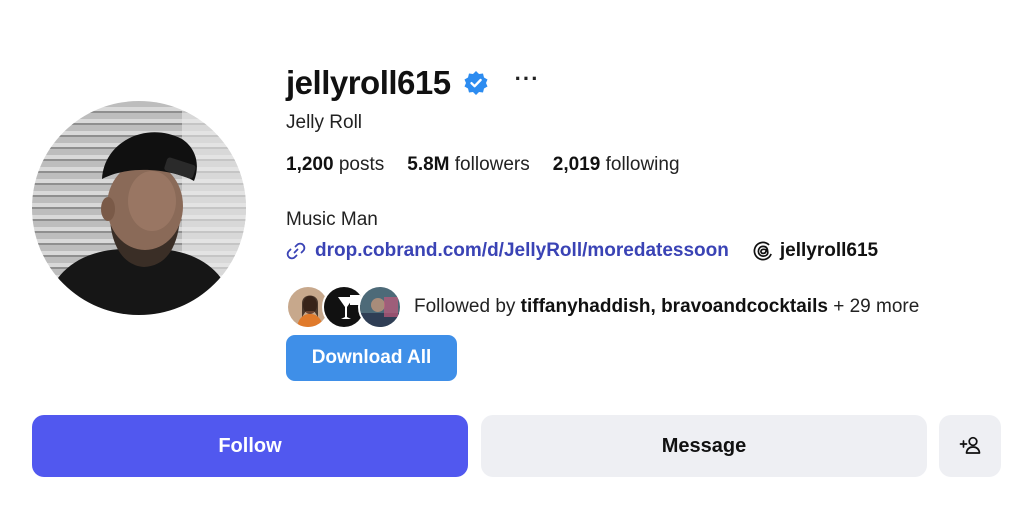 Image resolution: width=1024 pixels, height=507 pixels. I want to click on stat-posts-value: 1,200, so click(310, 164).